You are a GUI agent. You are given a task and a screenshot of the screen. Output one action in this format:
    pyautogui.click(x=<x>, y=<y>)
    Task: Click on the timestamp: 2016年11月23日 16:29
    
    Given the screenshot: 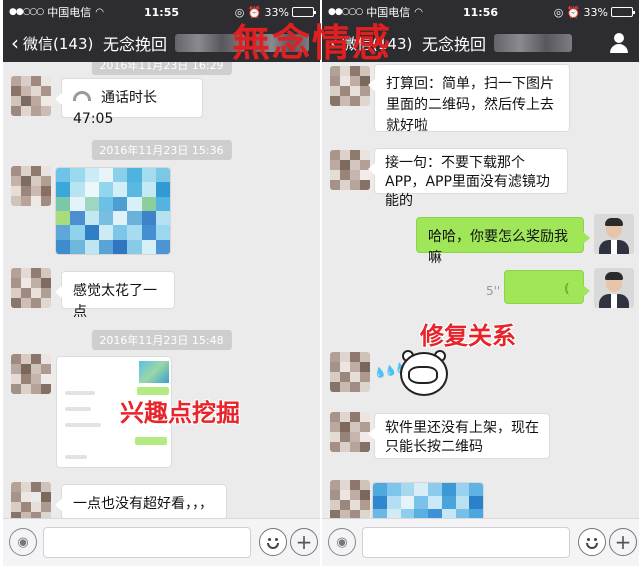 What is the action you would take?
    pyautogui.click(x=161, y=68)
    